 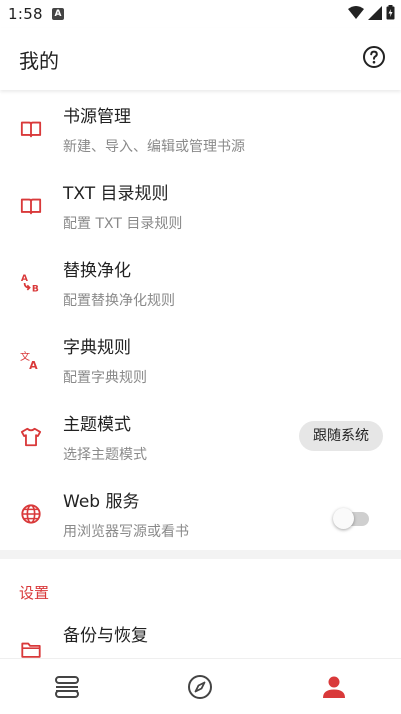 What do you see at coordinates (97, 271) in the screenshot?
I see `item-title: 替换净化` at bounding box center [97, 271].